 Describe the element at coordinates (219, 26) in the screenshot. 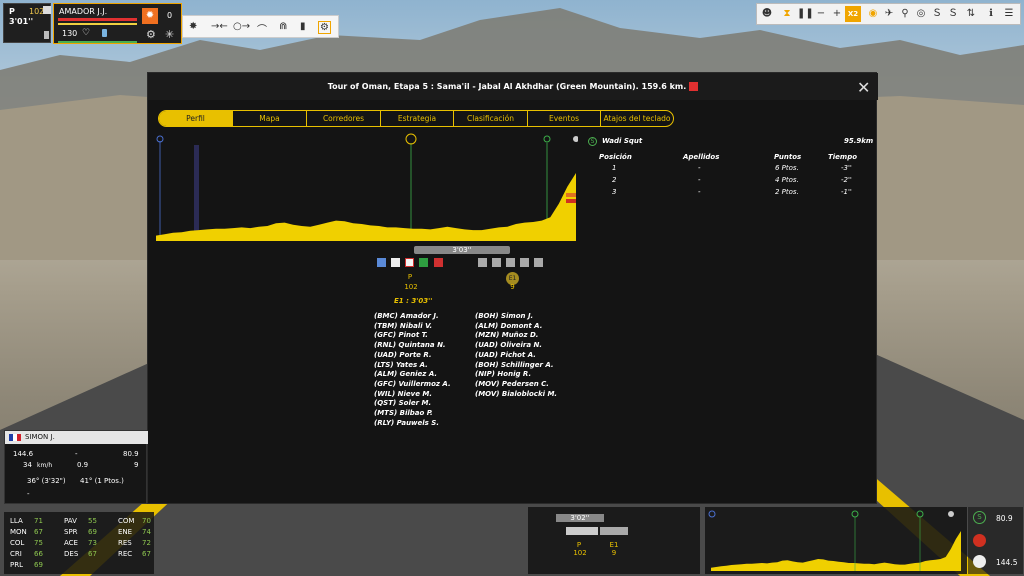

I see `follow-order-icon: →←` at that location.